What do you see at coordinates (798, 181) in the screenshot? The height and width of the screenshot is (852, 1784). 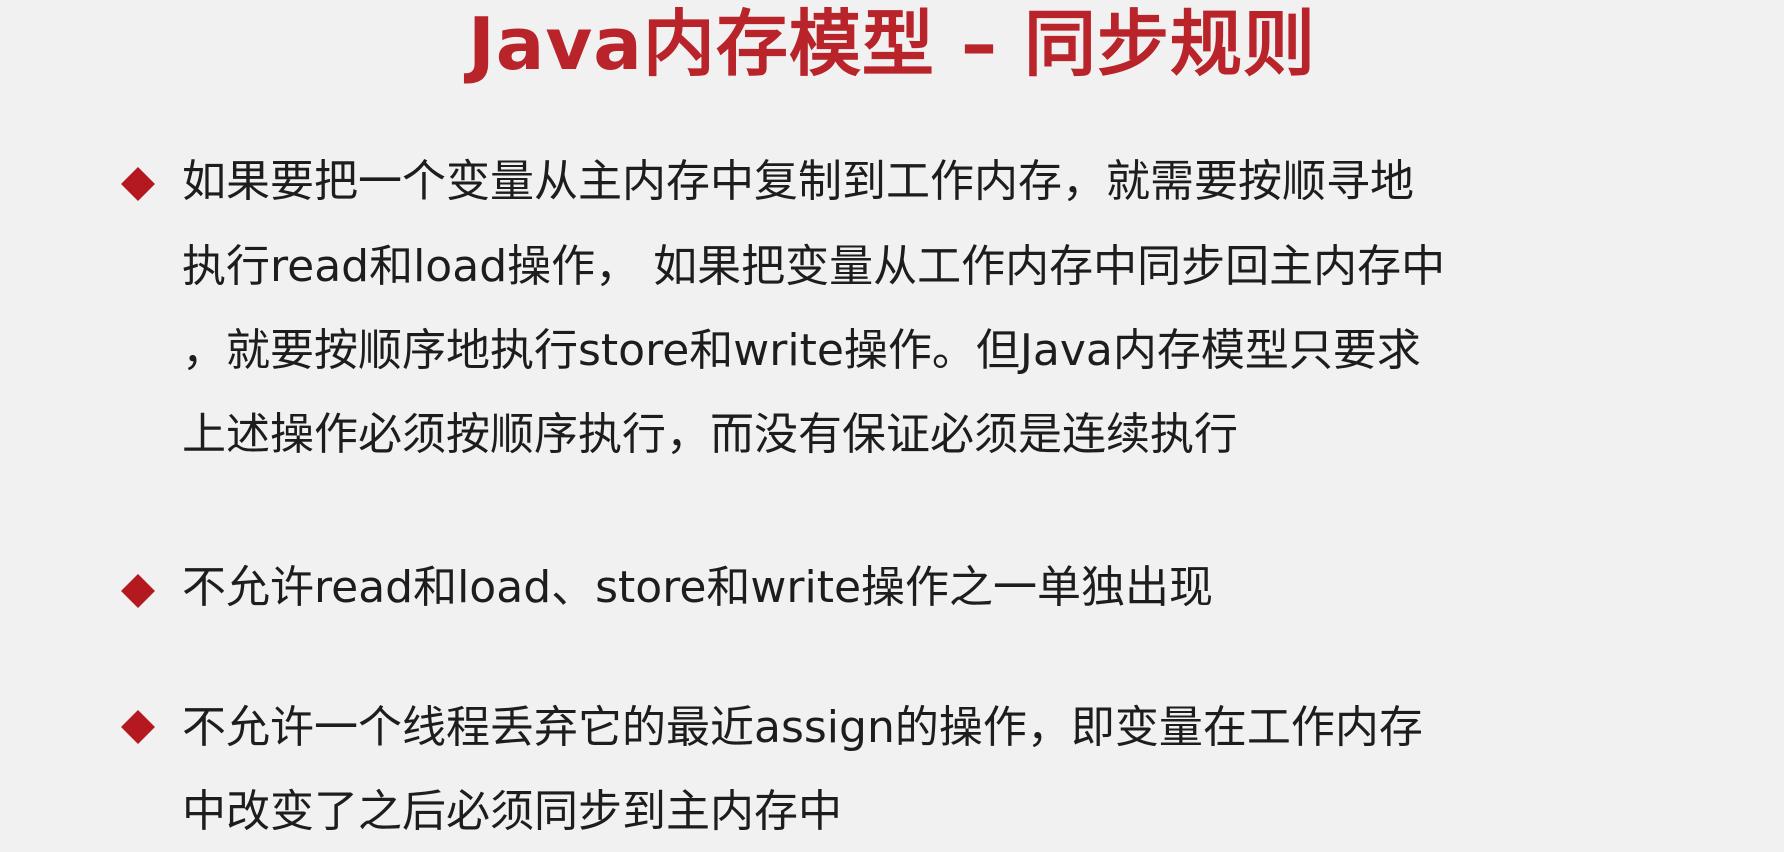 I see `bullet-1-line-1: 如果要把一个变量从主内存中复制到工作内存，就需要按顺寻地` at bounding box center [798, 181].